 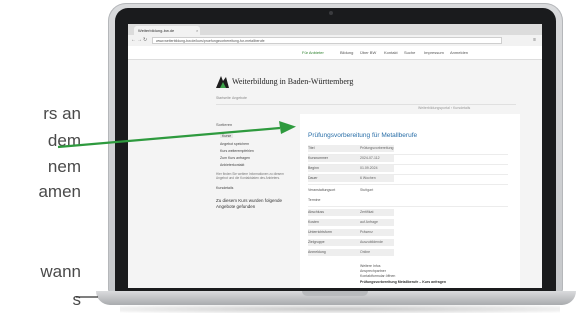 What do you see at coordinates (409, 52) in the screenshot?
I see `nav-item: Suche` at bounding box center [409, 52].